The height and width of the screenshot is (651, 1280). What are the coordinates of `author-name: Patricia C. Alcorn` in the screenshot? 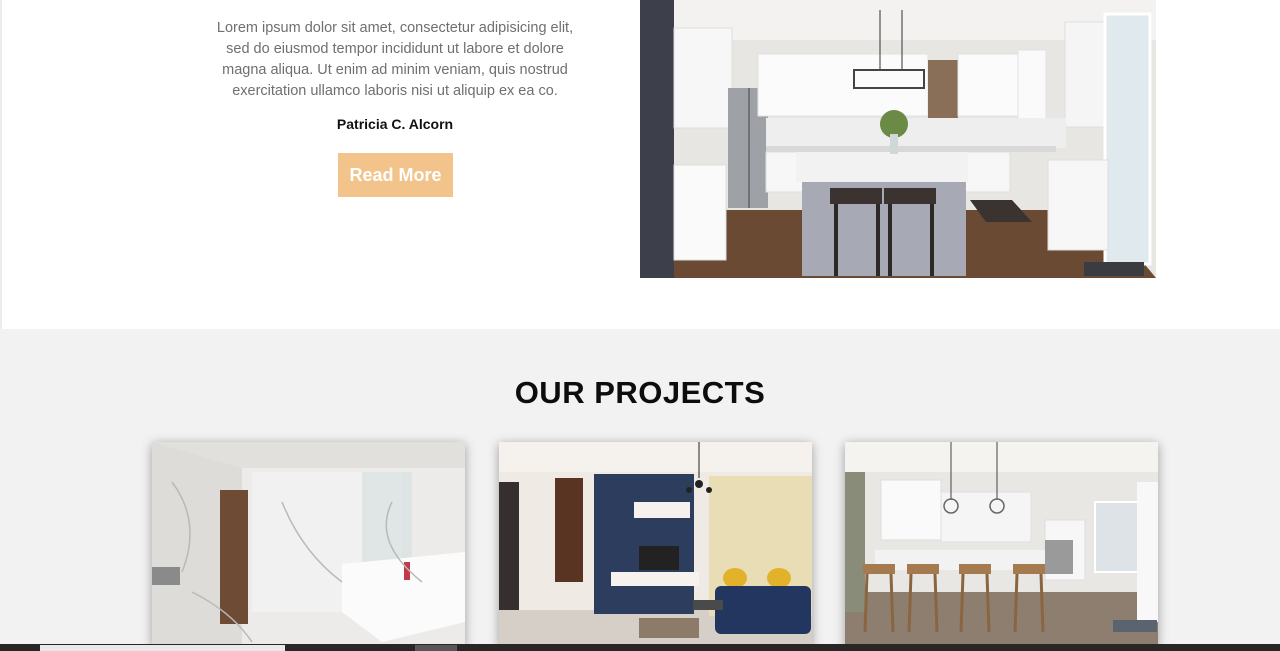 It's located at (395, 124).